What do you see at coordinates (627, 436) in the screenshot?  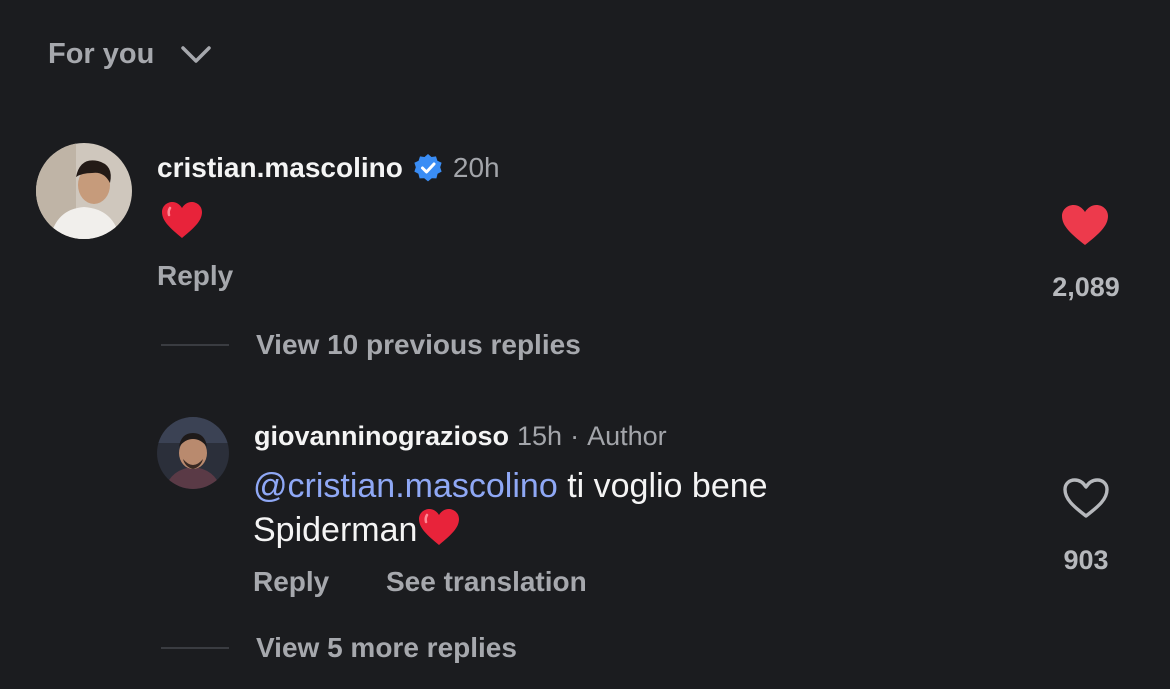 I see `author-label: Author` at bounding box center [627, 436].